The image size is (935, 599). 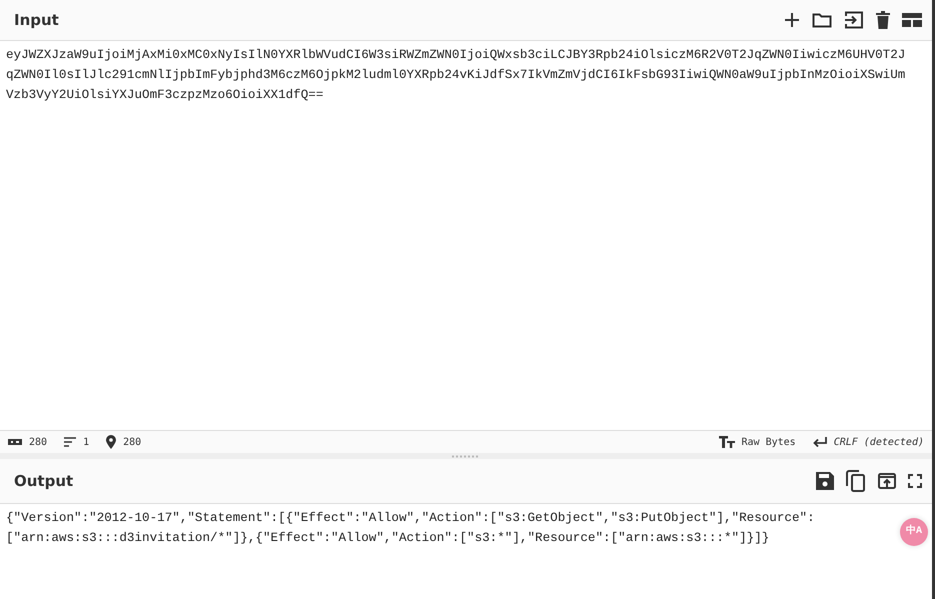 What do you see at coordinates (36, 20) in the screenshot?
I see `panel-title: Input` at bounding box center [36, 20].